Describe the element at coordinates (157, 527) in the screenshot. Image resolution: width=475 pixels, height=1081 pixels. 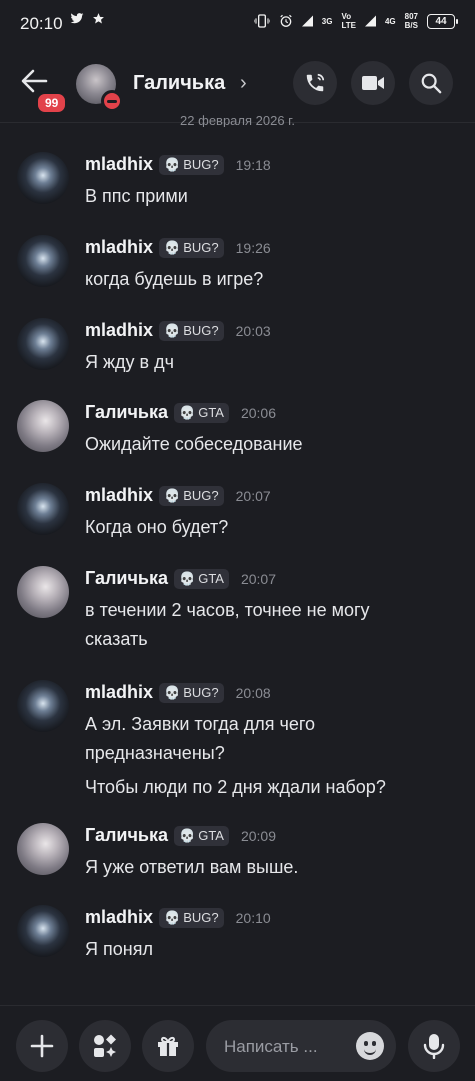
I see `message-text: Когда оно будет?` at that location.